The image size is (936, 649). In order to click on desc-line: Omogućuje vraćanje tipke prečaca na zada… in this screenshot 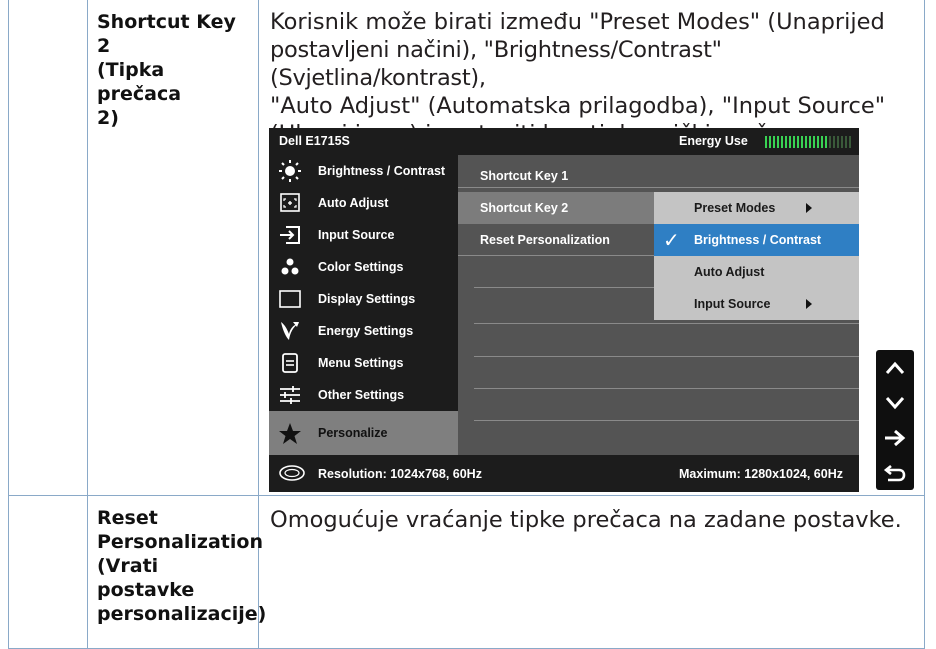, I will do `click(586, 520)`.